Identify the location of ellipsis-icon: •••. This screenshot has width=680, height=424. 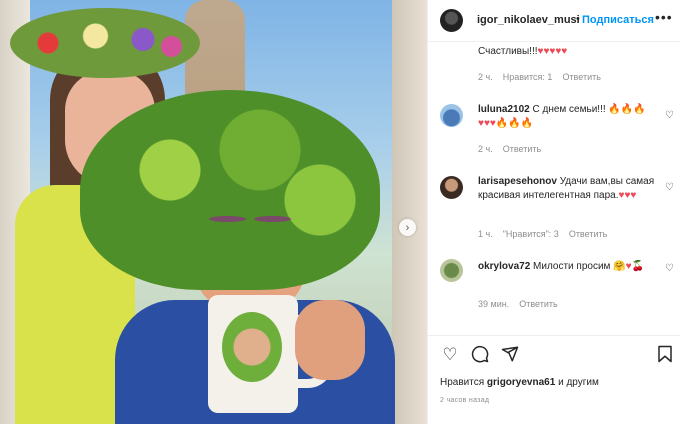
(664, 17).